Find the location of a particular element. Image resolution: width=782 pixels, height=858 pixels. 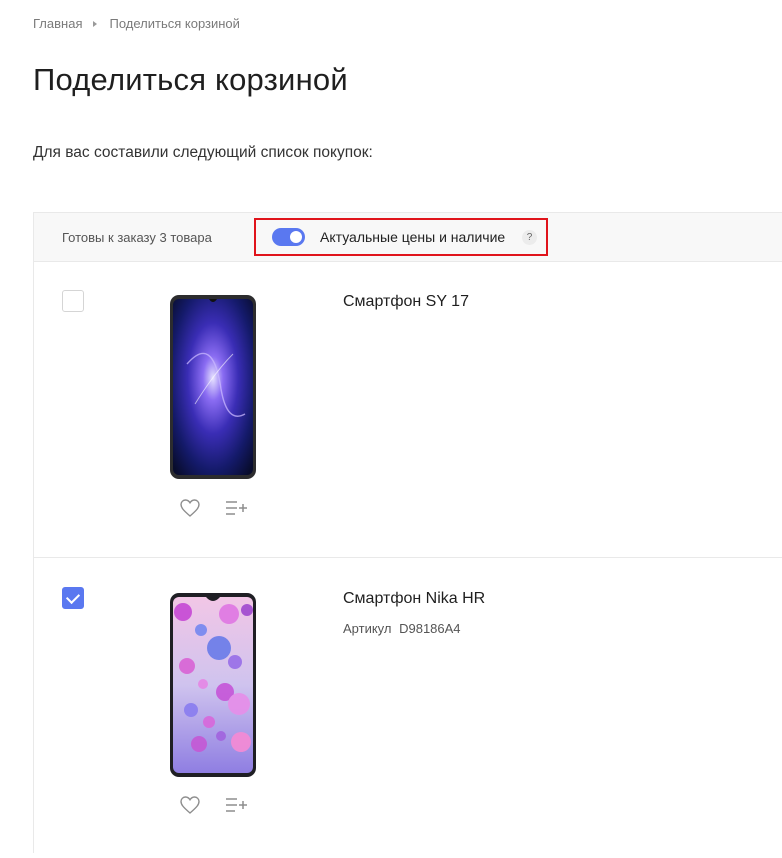

ready-count-text: Готовы к заказу 3 товара is located at coordinates (137, 237).